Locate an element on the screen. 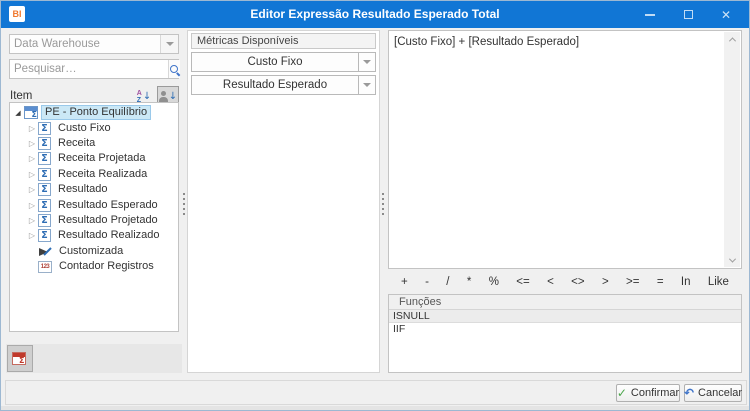 The height and width of the screenshot is (411, 750). operator-button: In is located at coordinates (686, 282).